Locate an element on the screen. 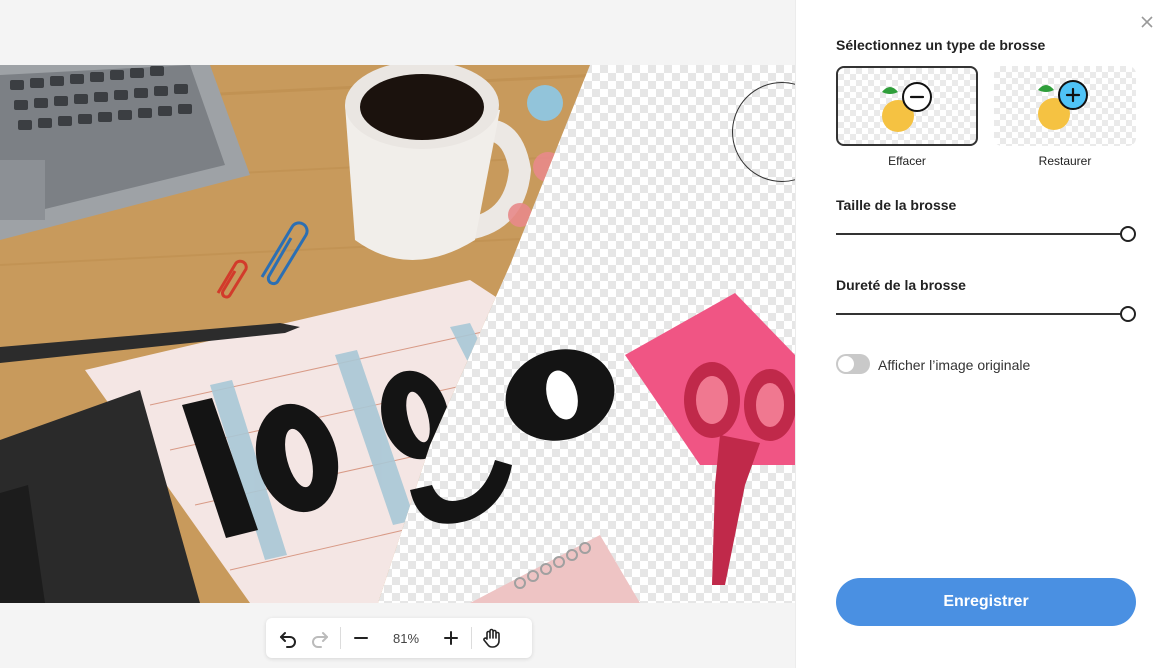 This screenshot has width=1172, height=668. redo-icon is located at coordinates (320, 640).